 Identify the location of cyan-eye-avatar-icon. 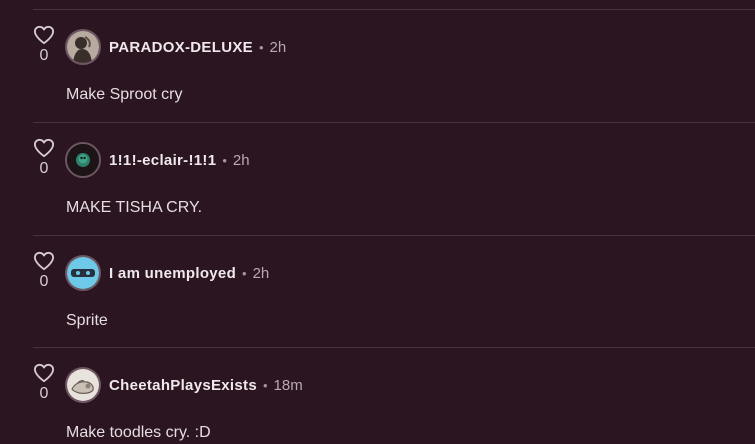
(83, 273).